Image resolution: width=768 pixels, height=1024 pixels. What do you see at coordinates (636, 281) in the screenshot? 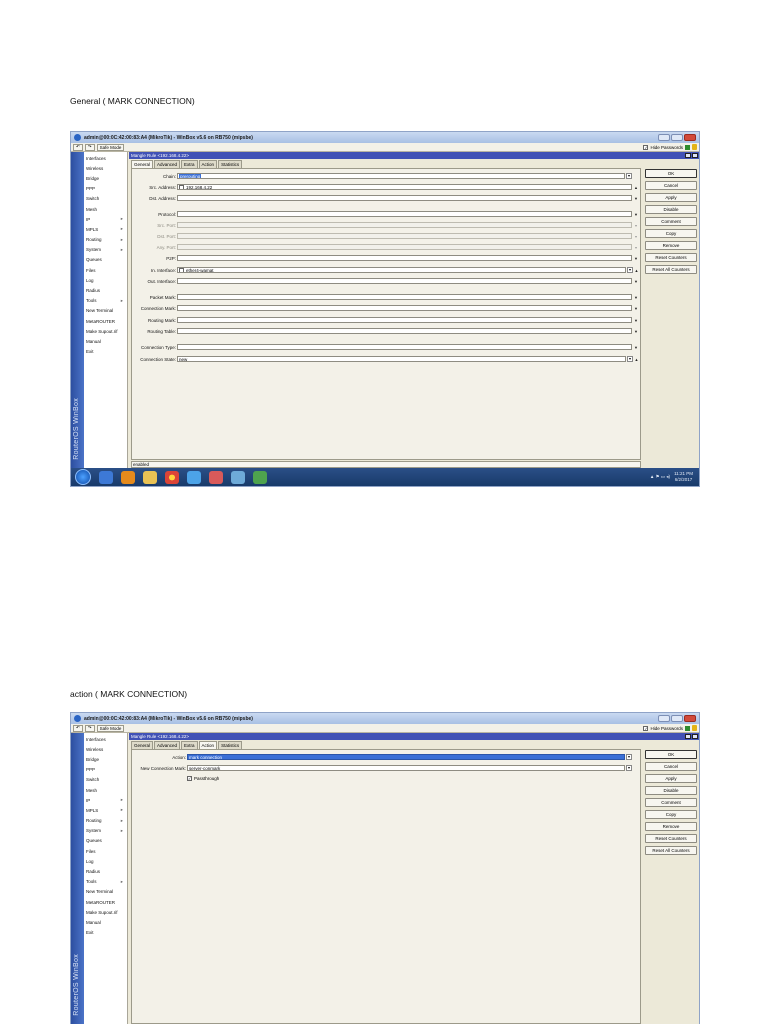
I see `out-interface-dropdown-icon: ▼` at bounding box center [636, 281].